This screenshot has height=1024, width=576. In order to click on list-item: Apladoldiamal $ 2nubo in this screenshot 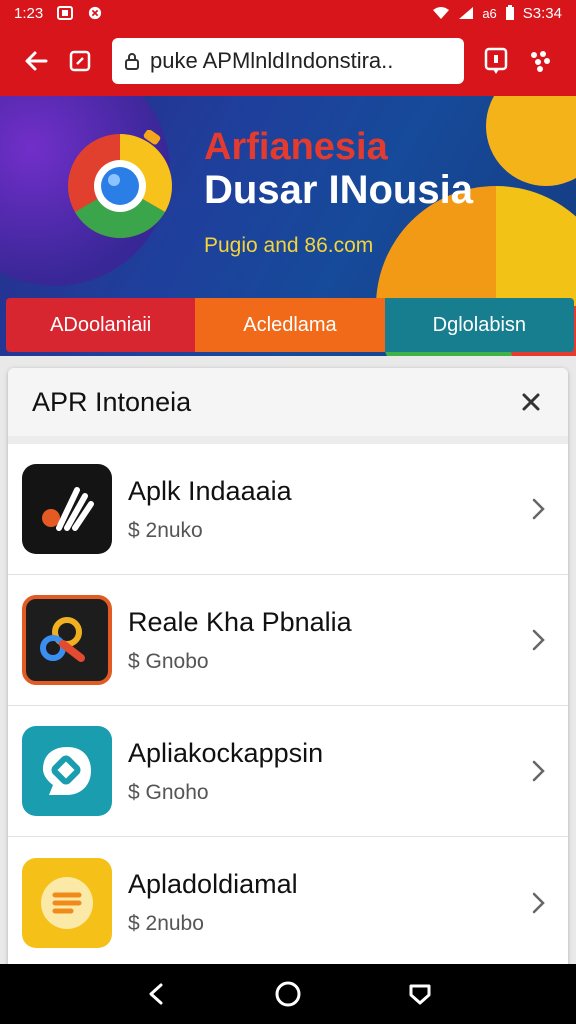, I will do `click(288, 902)`.